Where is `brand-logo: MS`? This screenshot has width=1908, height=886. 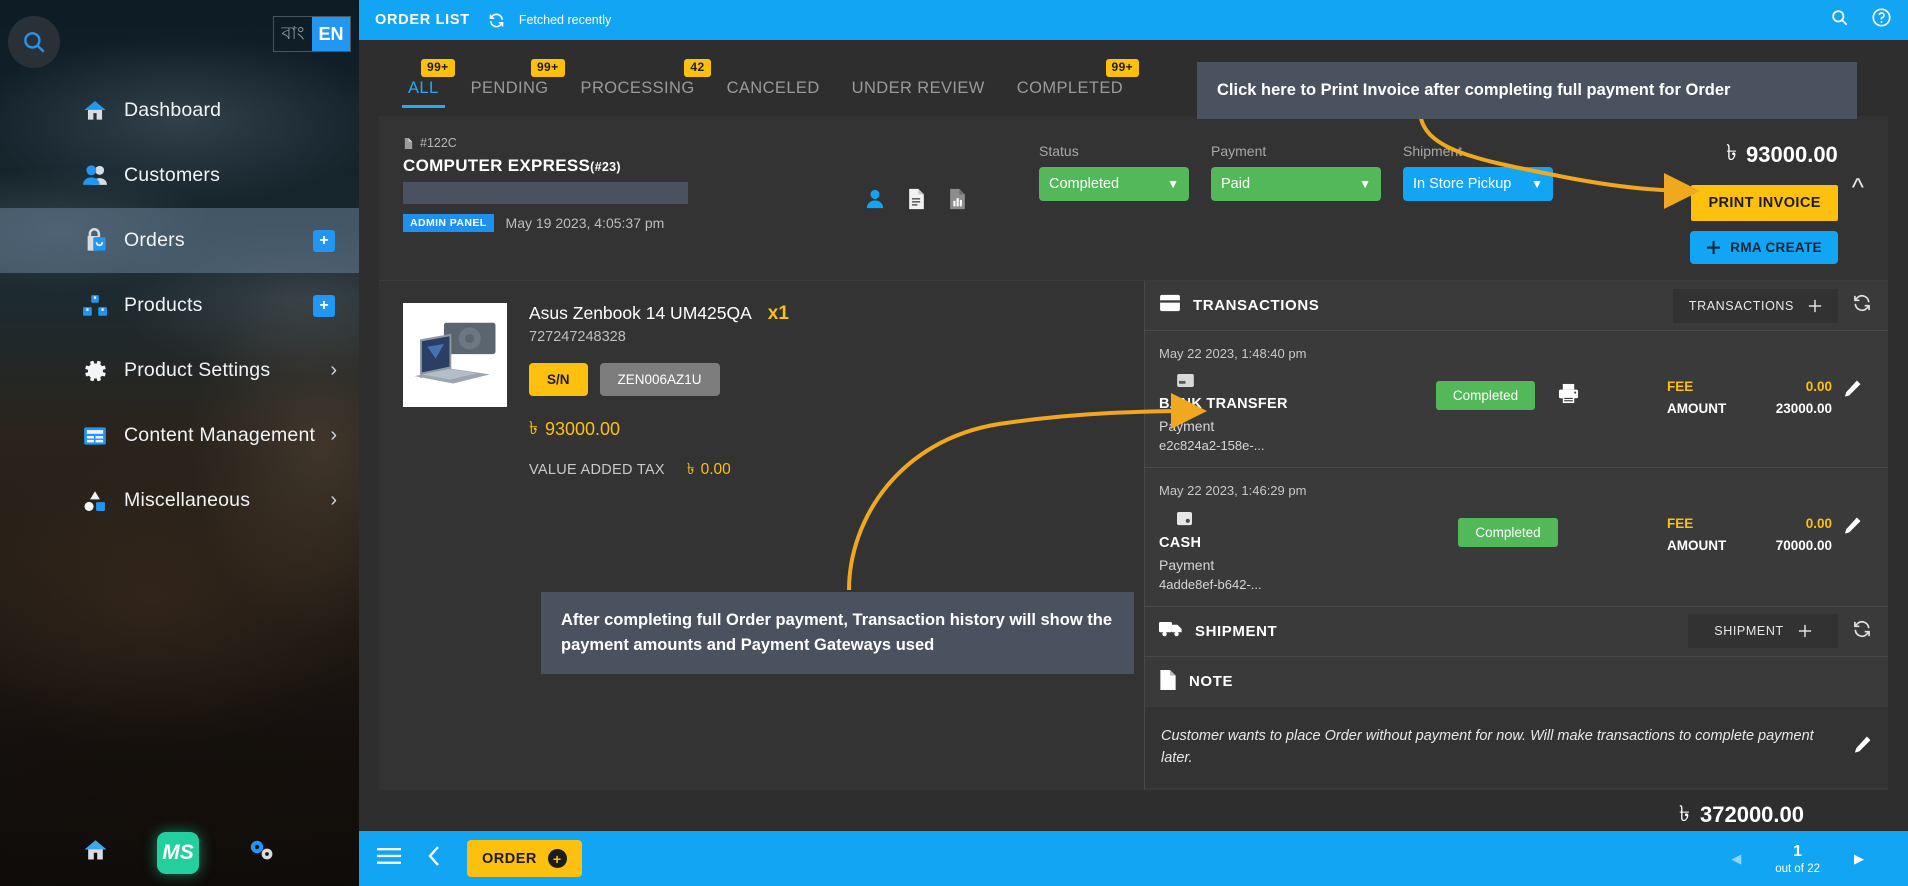
brand-logo: MS is located at coordinates (178, 853).